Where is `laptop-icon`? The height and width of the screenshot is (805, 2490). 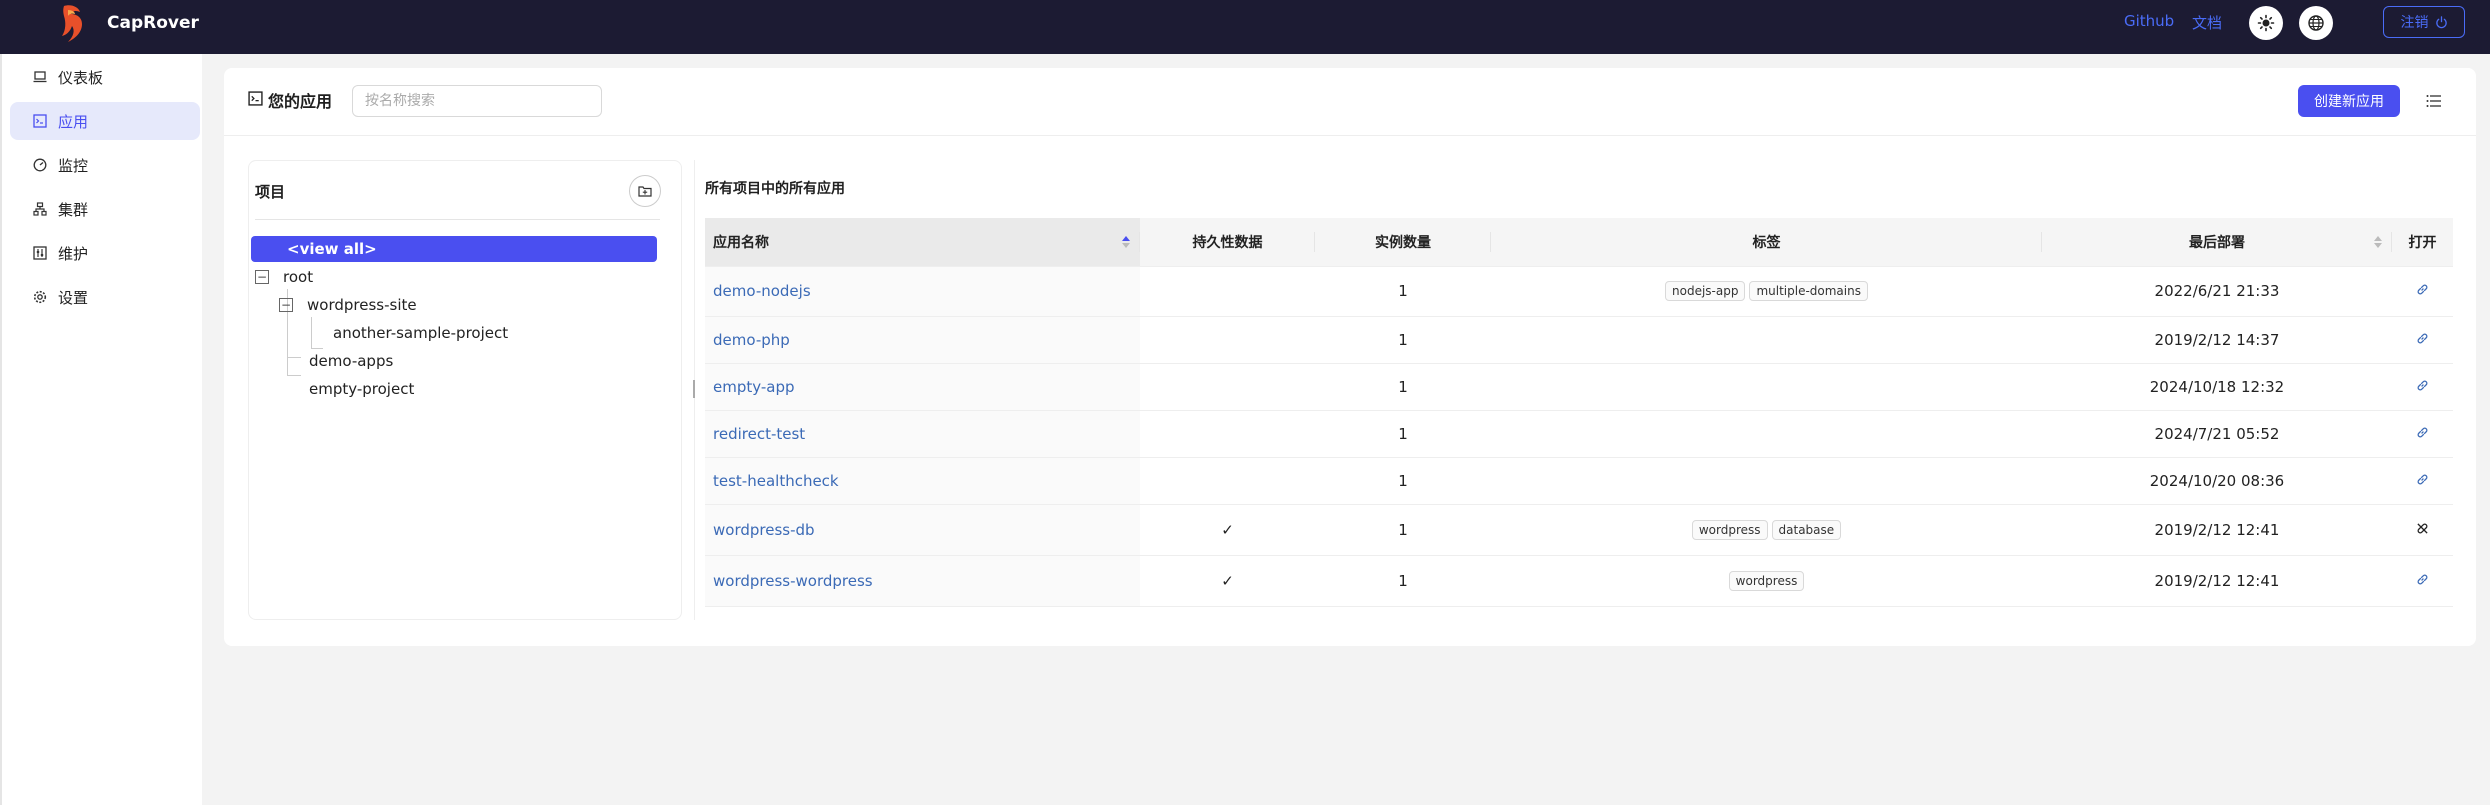 laptop-icon is located at coordinates (40, 77).